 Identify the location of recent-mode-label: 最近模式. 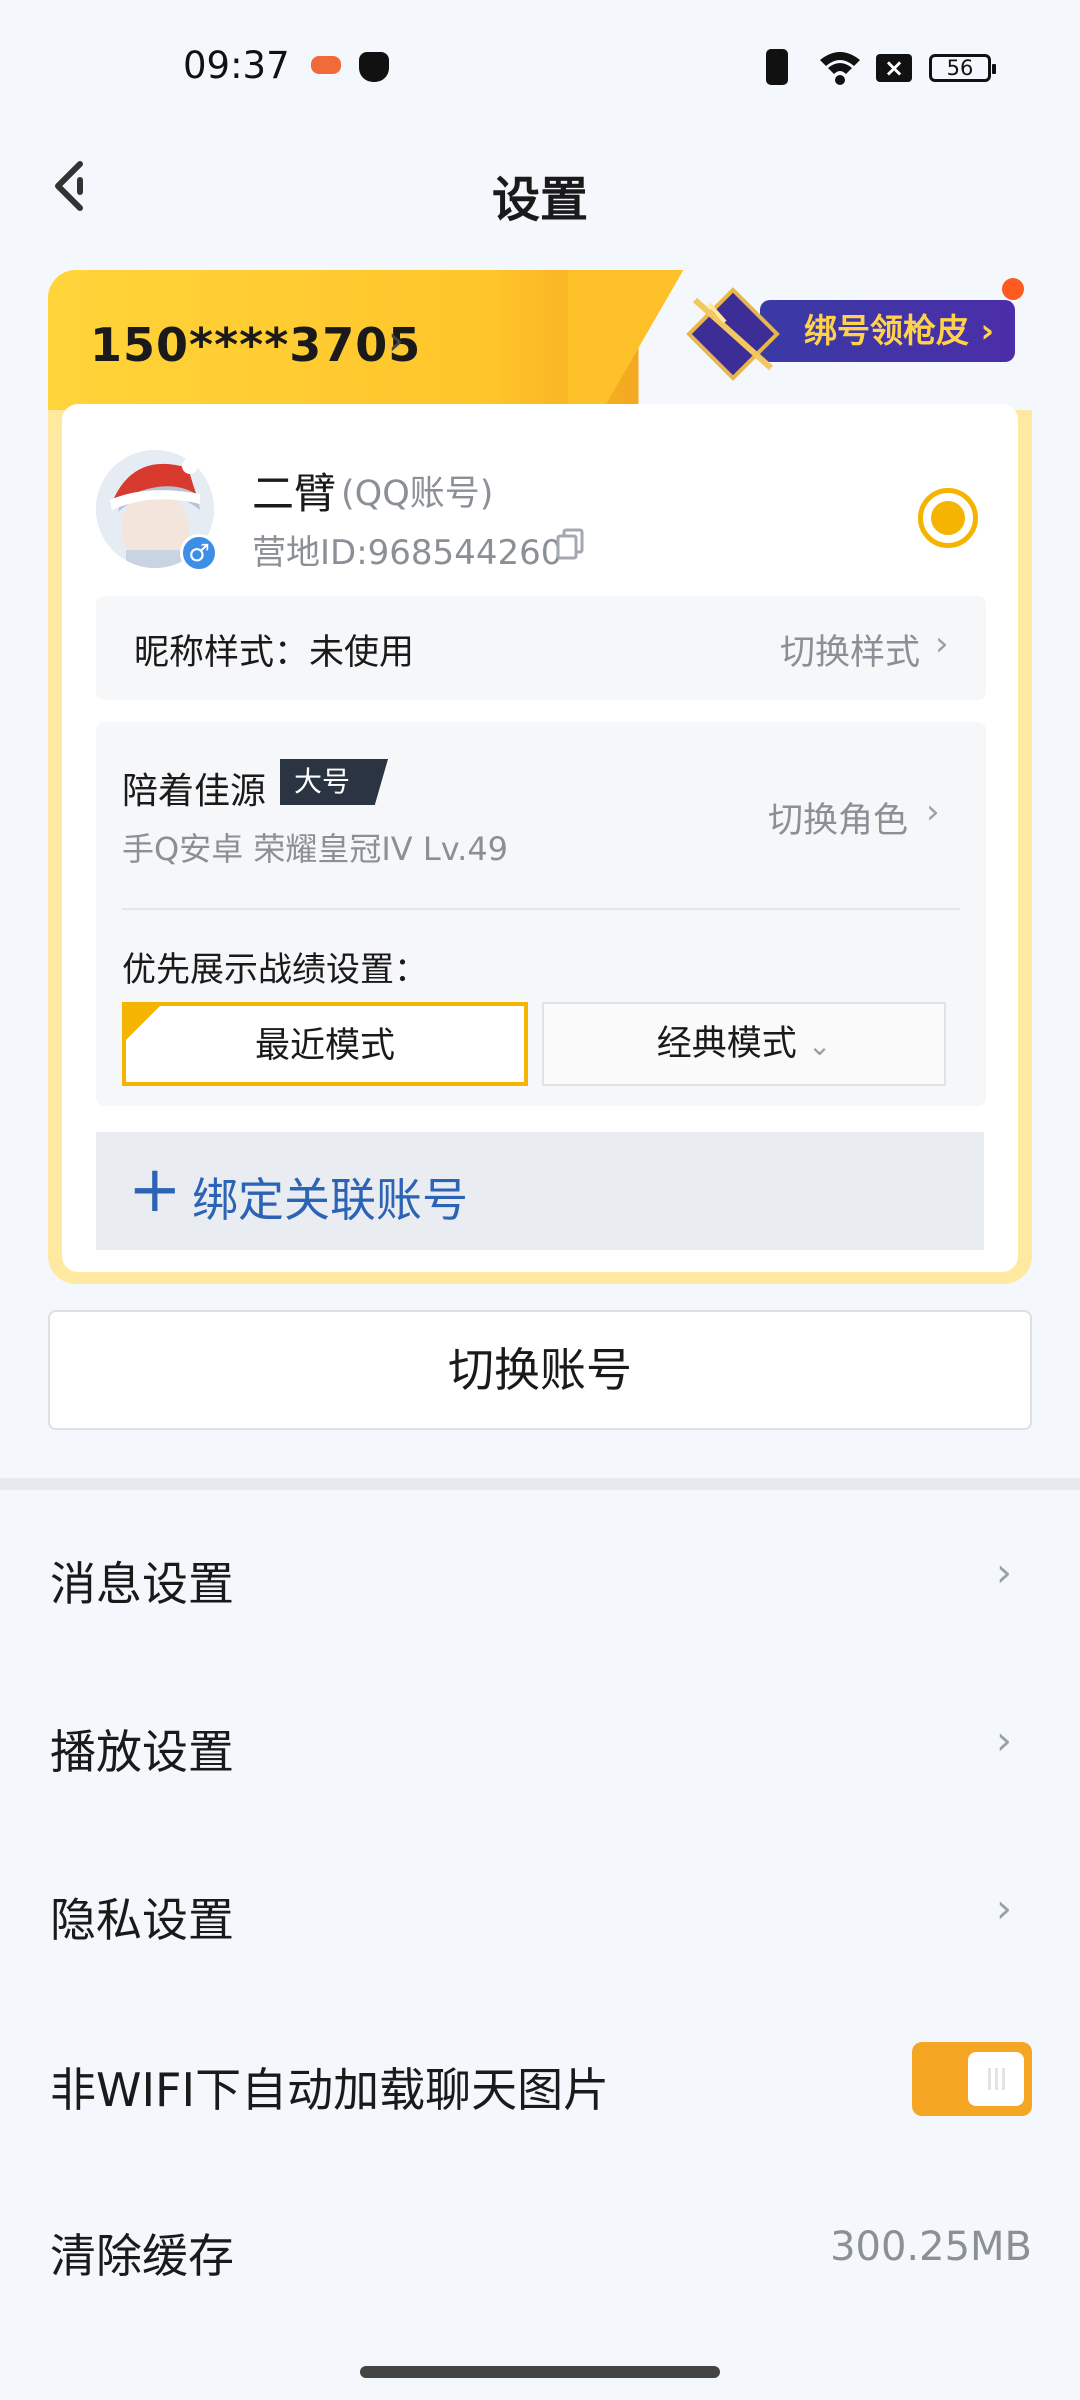
(324, 1046).